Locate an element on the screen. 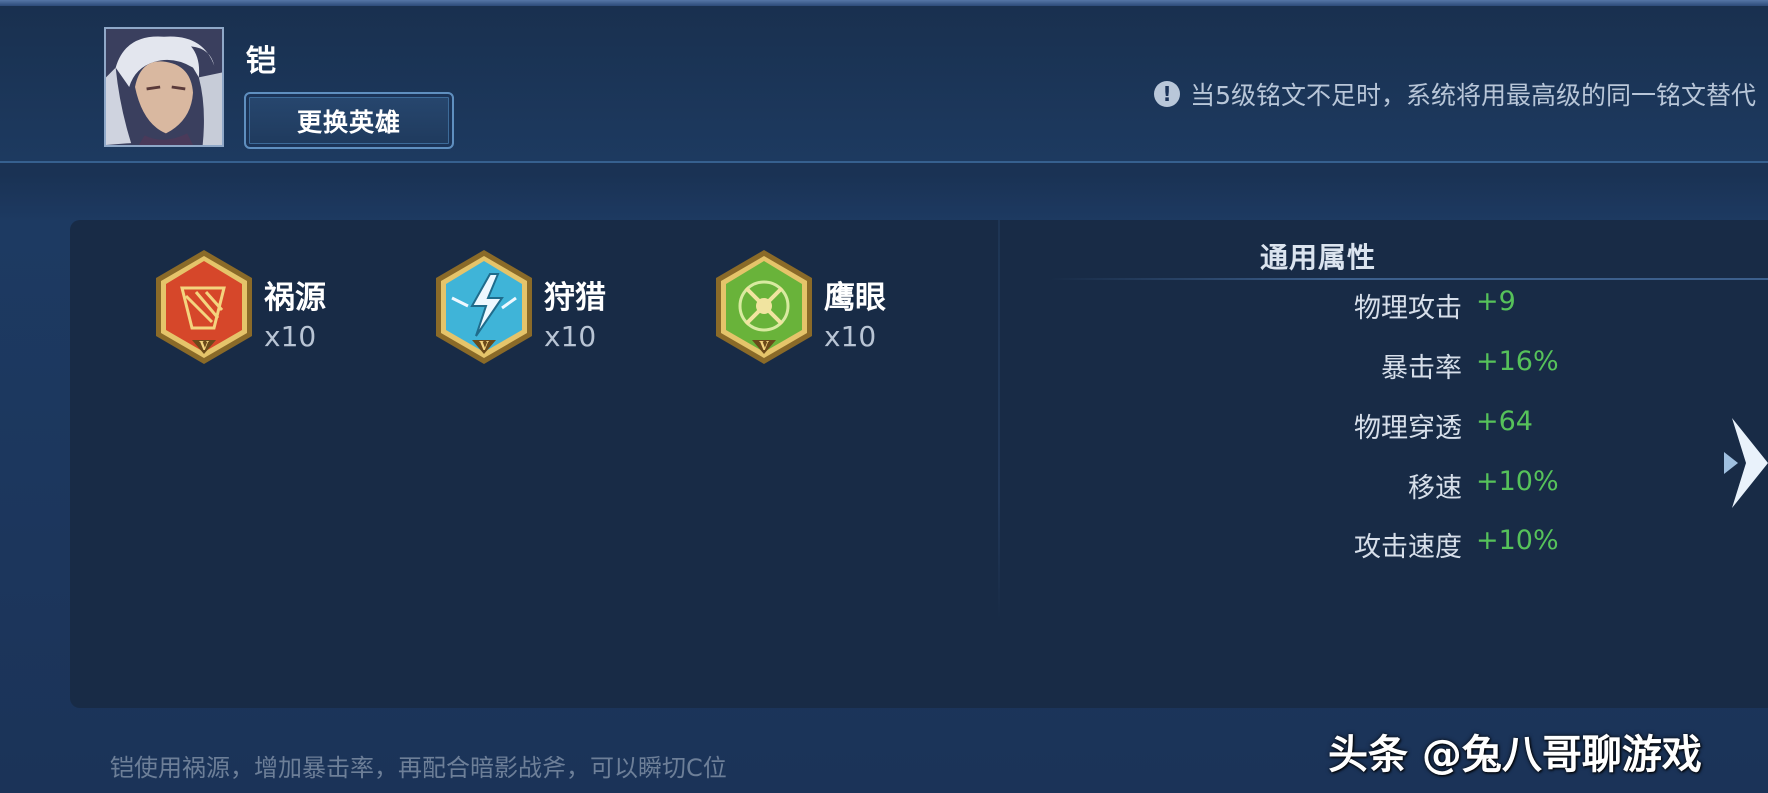  attribute-value: +9 is located at coordinates (1496, 301).